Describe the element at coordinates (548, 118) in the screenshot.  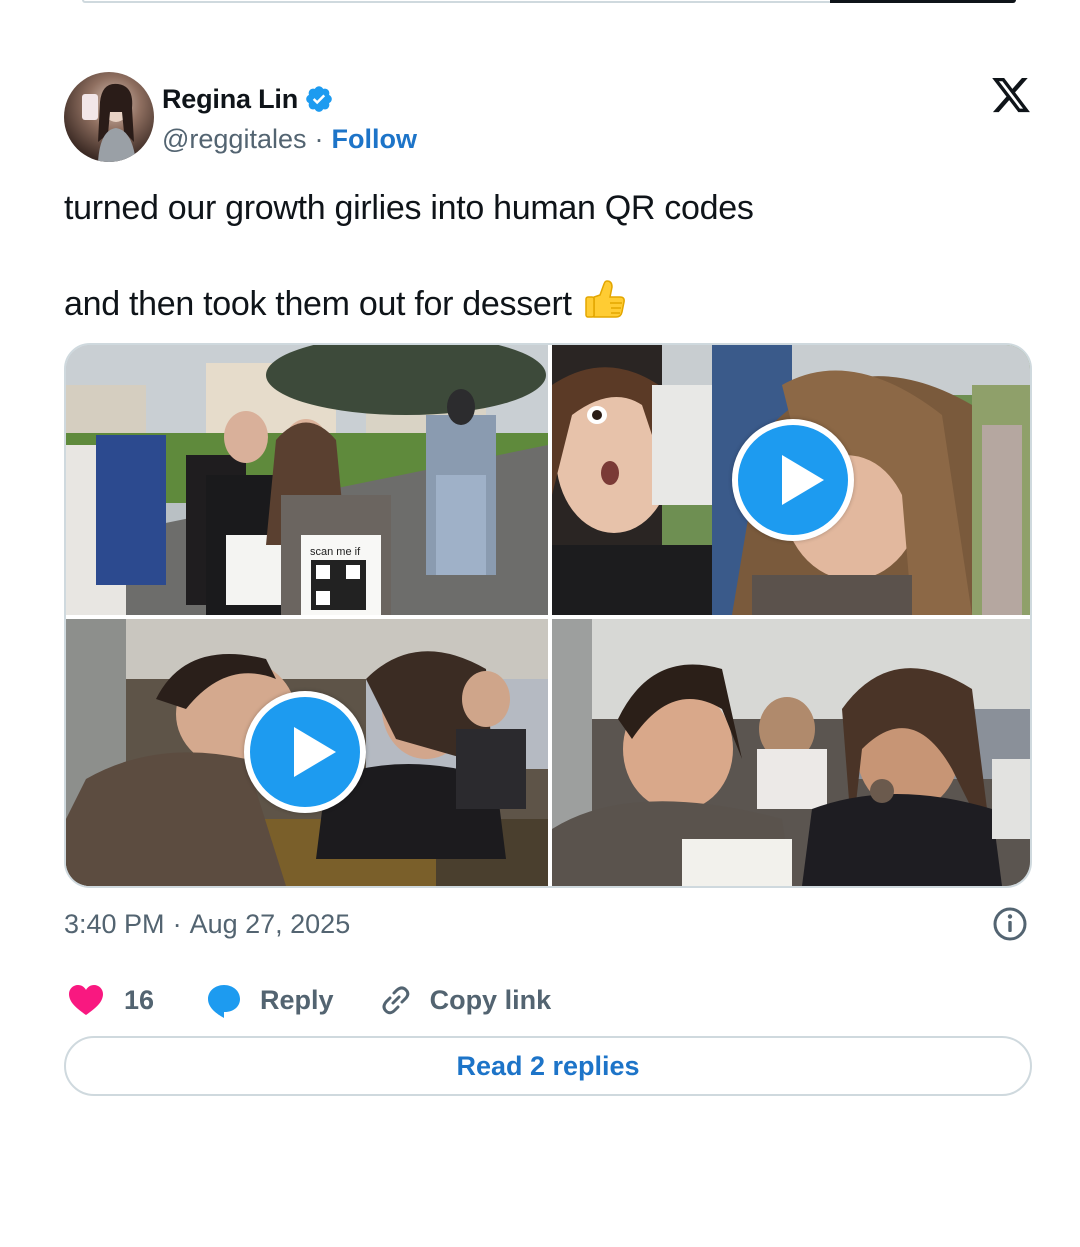
I see `tweet-header: Regina Lin @reggitales · Follow` at that location.